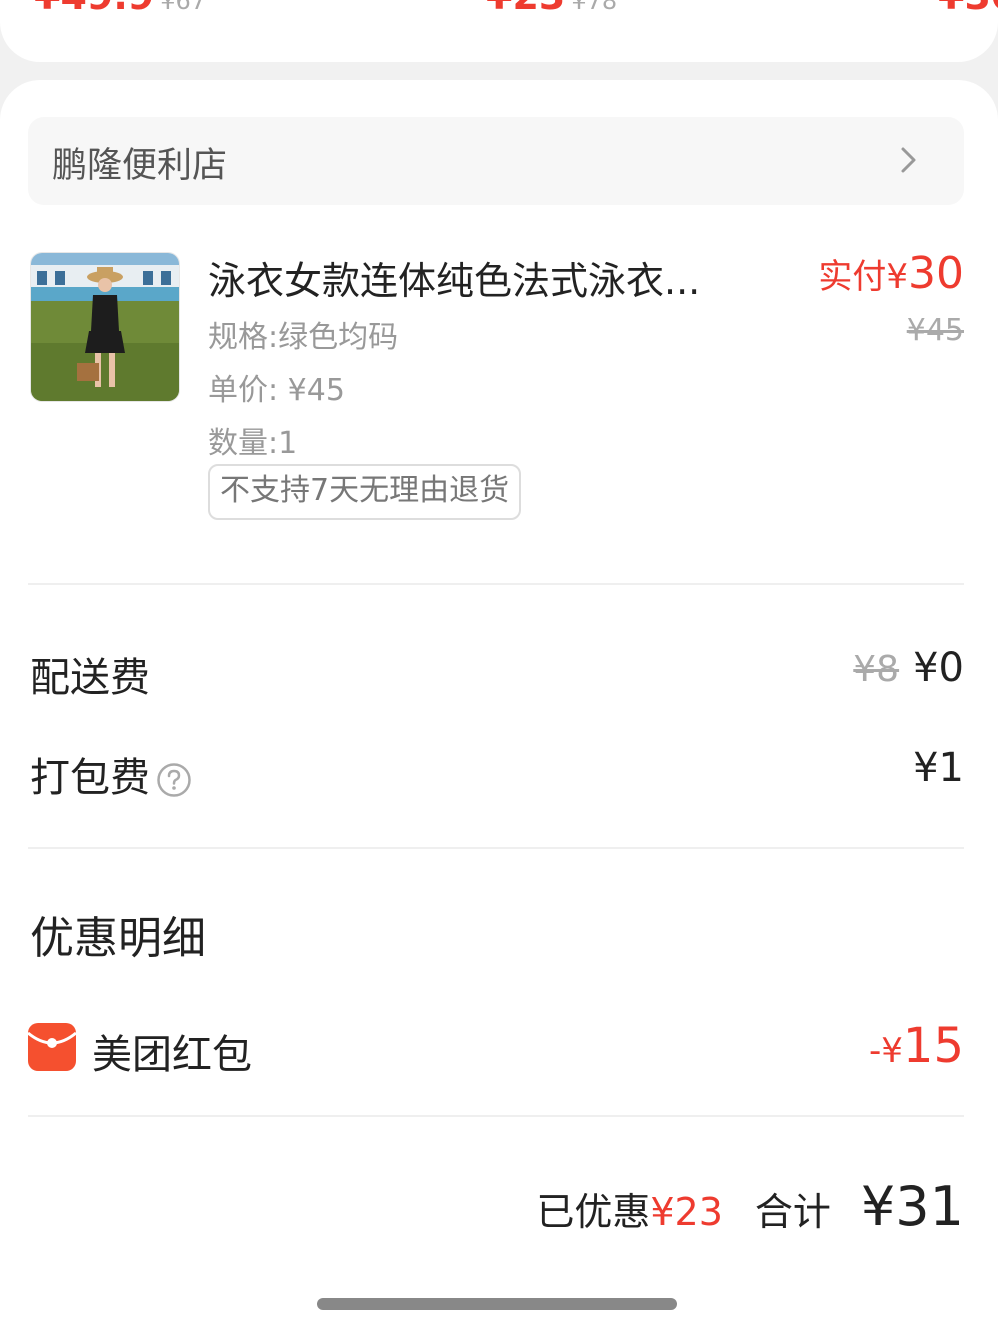  What do you see at coordinates (886, 1051) in the screenshot?
I see `discount-sign: -¥` at bounding box center [886, 1051].